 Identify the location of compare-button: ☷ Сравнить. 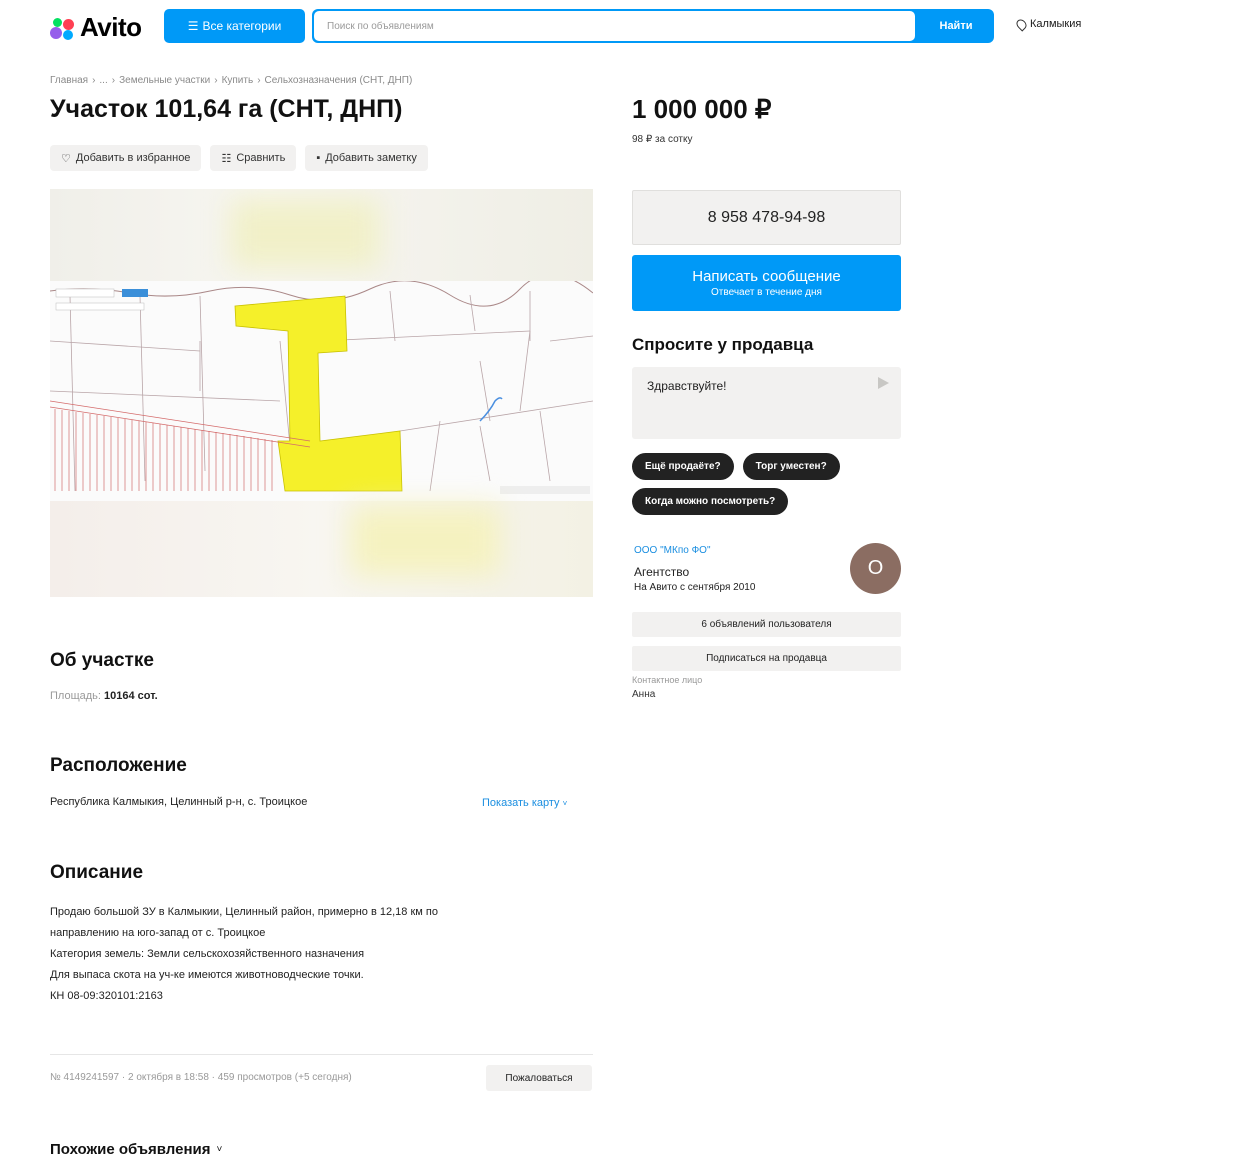
(253, 158).